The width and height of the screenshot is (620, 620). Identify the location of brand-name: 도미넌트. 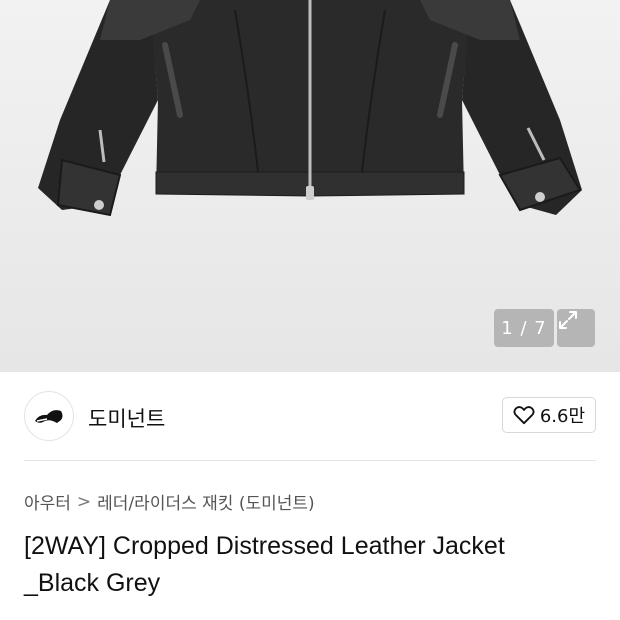
(126, 418).